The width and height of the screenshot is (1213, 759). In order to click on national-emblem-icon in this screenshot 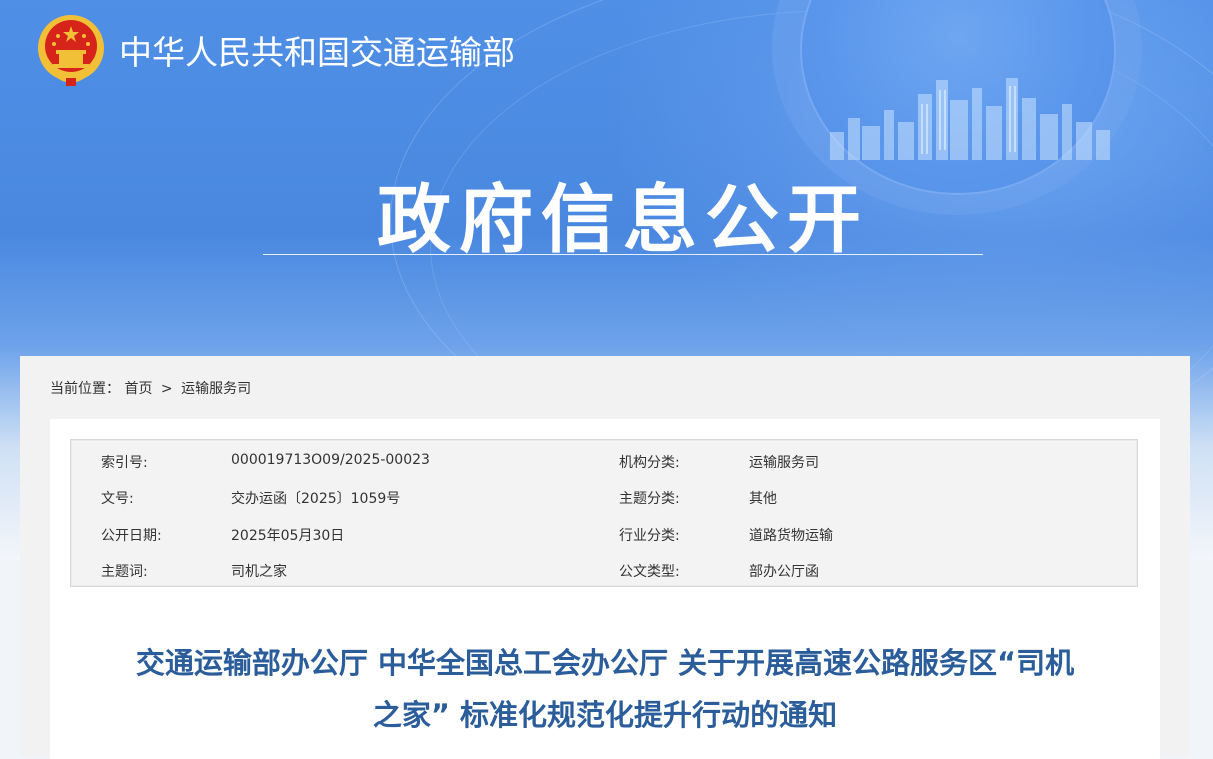, I will do `click(71, 50)`.